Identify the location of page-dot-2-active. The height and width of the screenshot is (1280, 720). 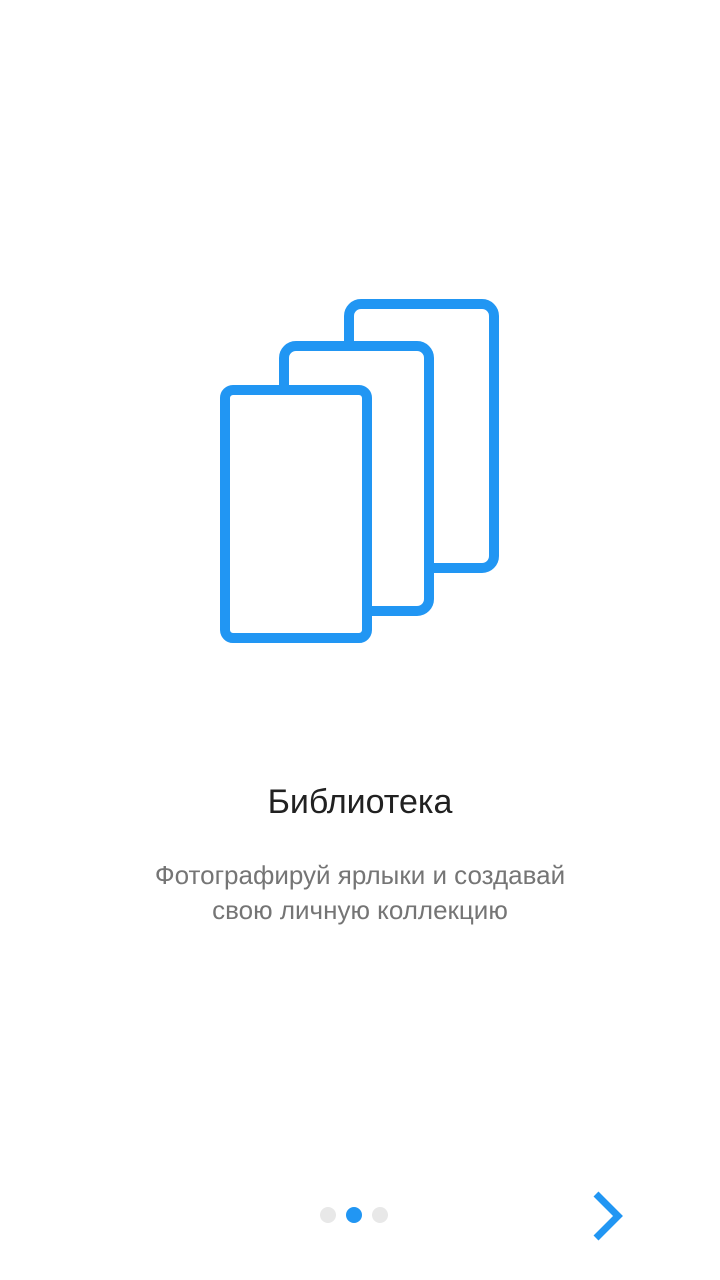
(354, 1215).